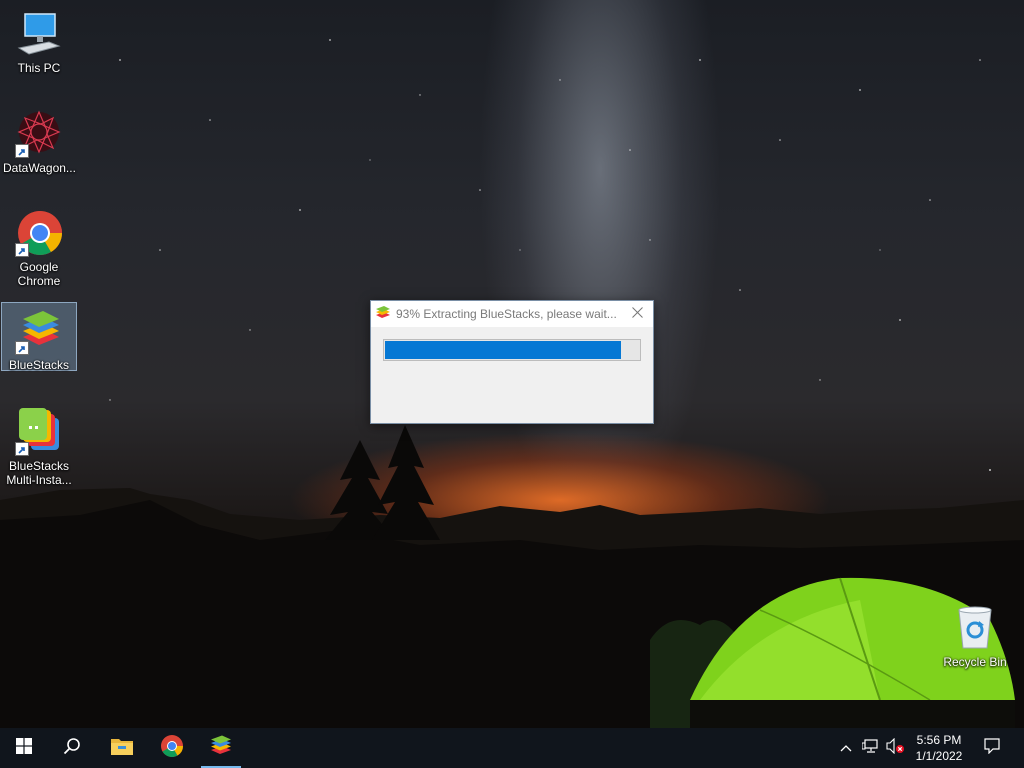 This screenshot has height=768, width=1024. I want to click on start-button, so click(24, 748).